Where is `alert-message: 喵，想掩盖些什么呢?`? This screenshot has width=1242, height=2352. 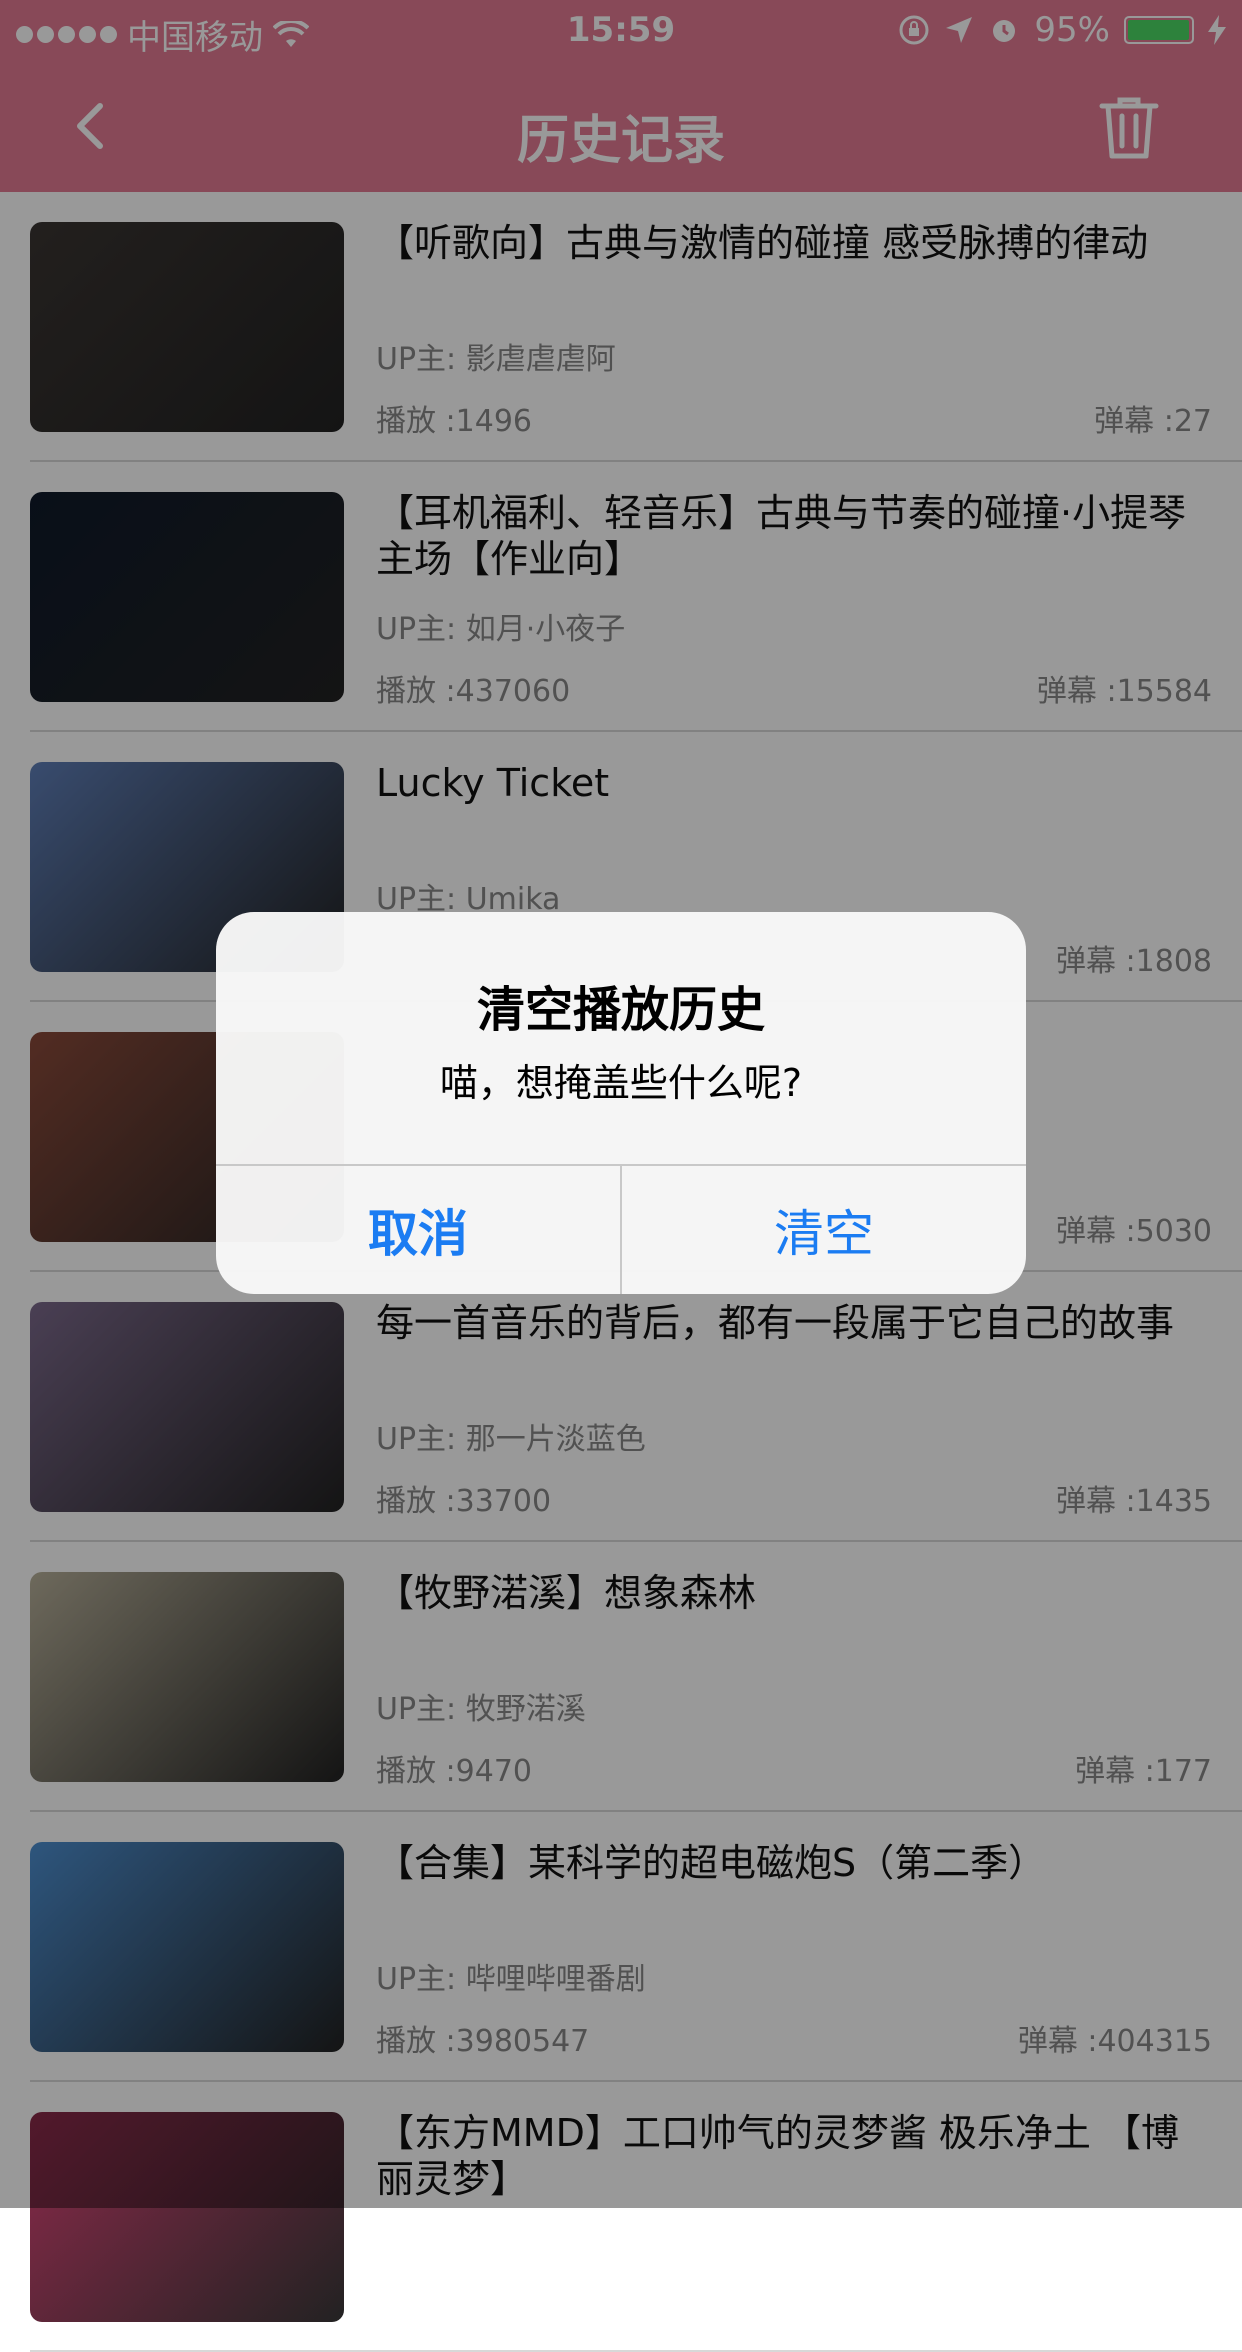 alert-message: 喵，想掩盖些什么呢? is located at coordinates (621, 1083).